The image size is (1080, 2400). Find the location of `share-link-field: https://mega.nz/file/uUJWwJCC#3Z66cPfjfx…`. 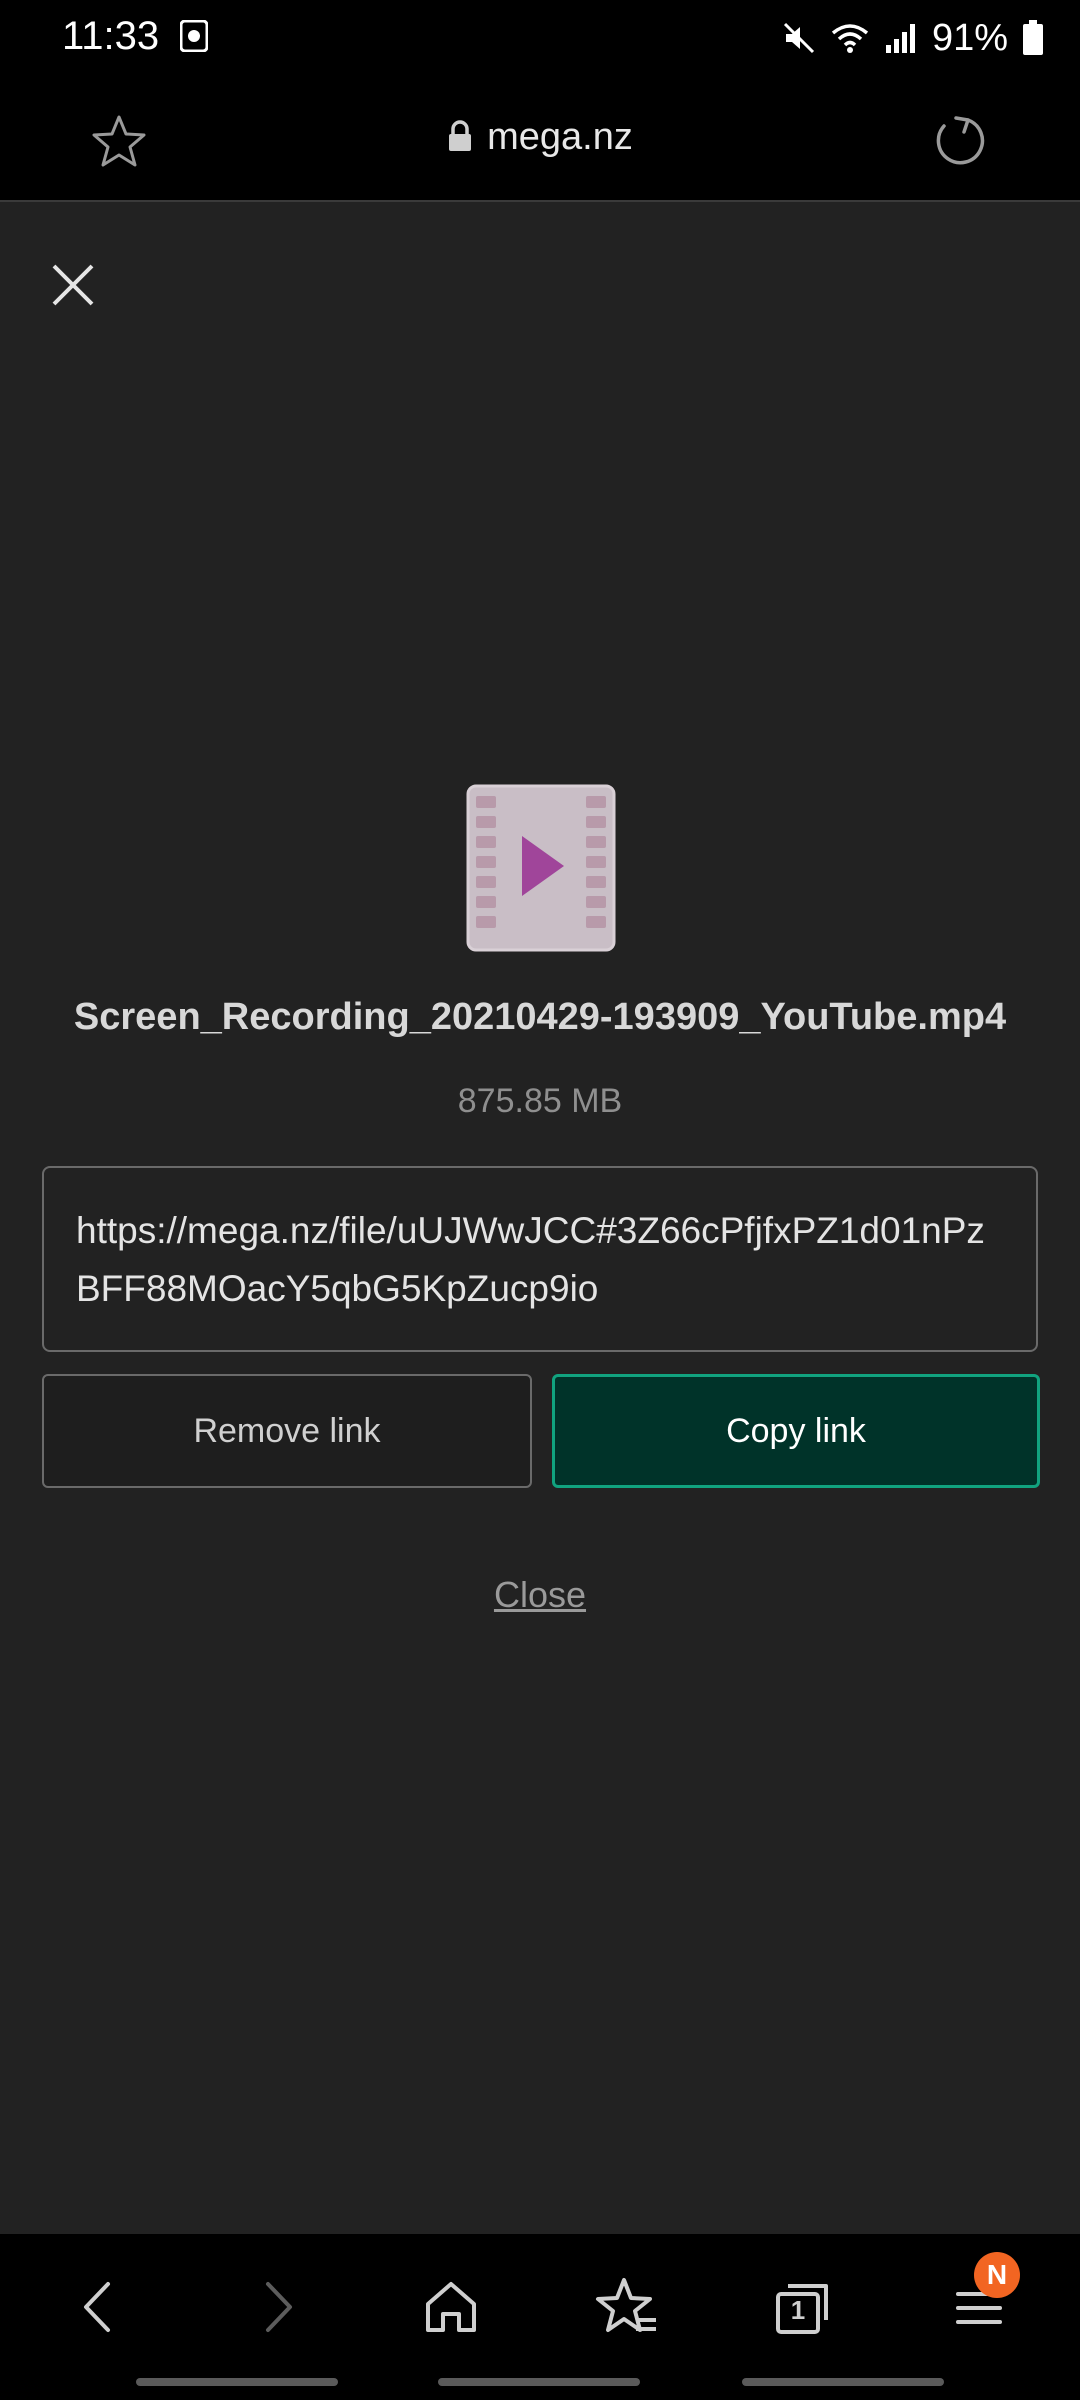

share-link-field: https://mega.nz/file/uUJWwJCC#3Z66cPfjfx… is located at coordinates (540, 1259).